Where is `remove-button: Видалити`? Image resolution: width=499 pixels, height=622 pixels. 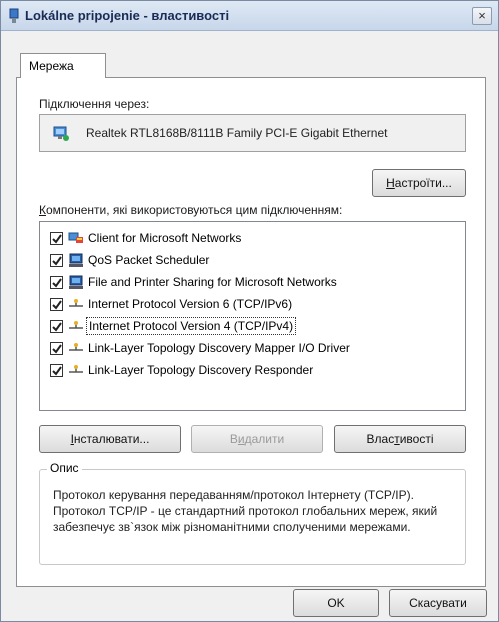
remove-button: Видалити is located at coordinates (257, 439).